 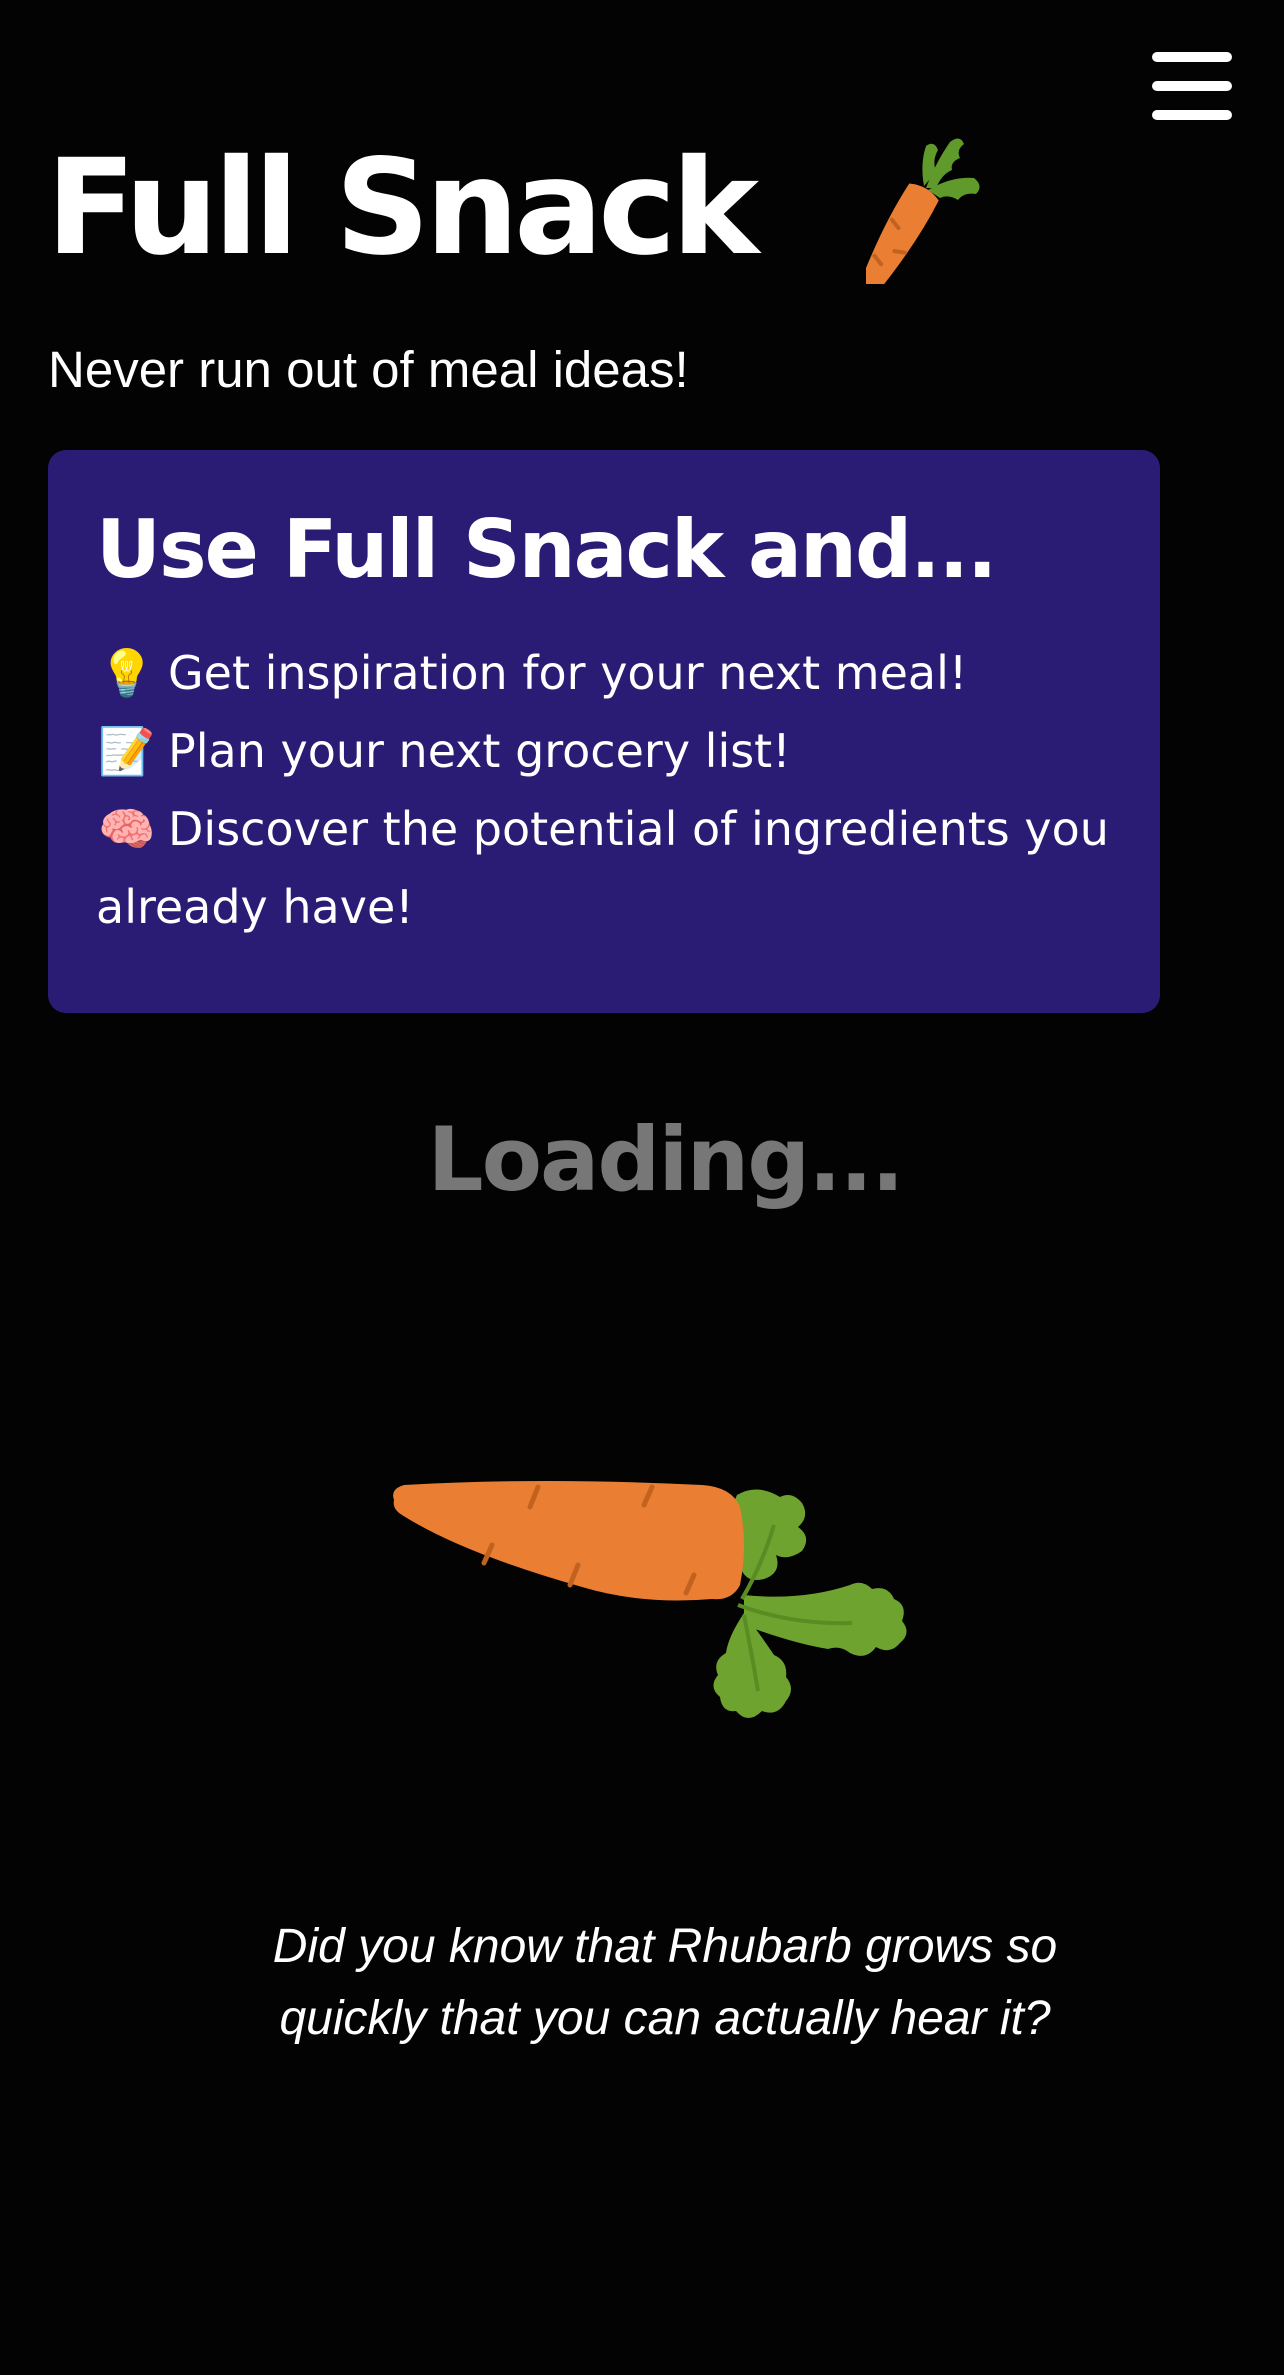 I want to click on hamburger-menu-icon-bottom, so click(x=1192, y=115).